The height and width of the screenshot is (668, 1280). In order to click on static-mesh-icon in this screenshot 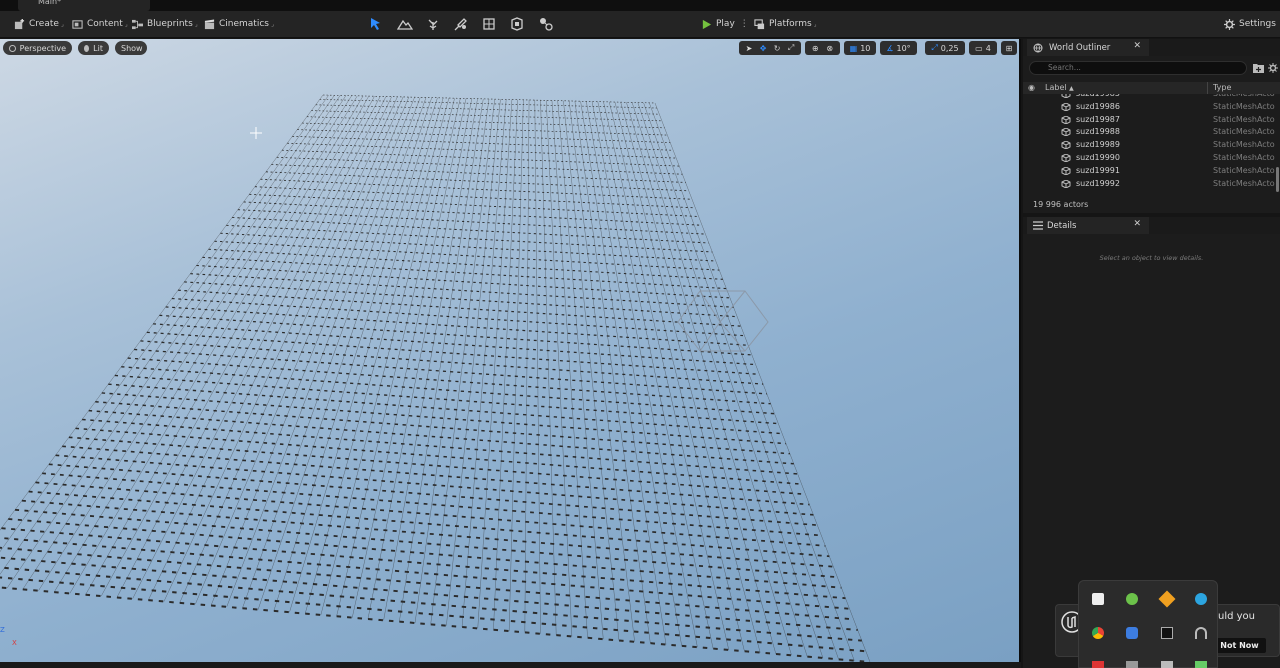, I will do `click(1066, 145)`.